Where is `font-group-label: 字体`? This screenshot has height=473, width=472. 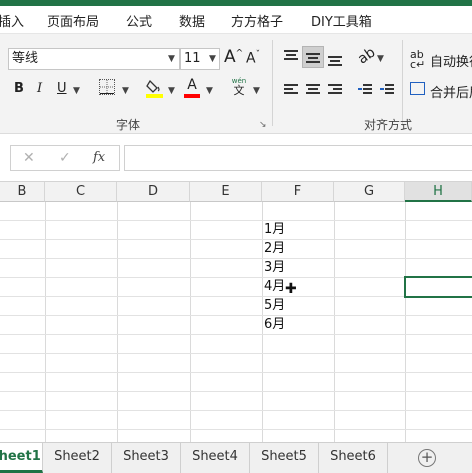 font-group-label: 字体 is located at coordinates (128, 125).